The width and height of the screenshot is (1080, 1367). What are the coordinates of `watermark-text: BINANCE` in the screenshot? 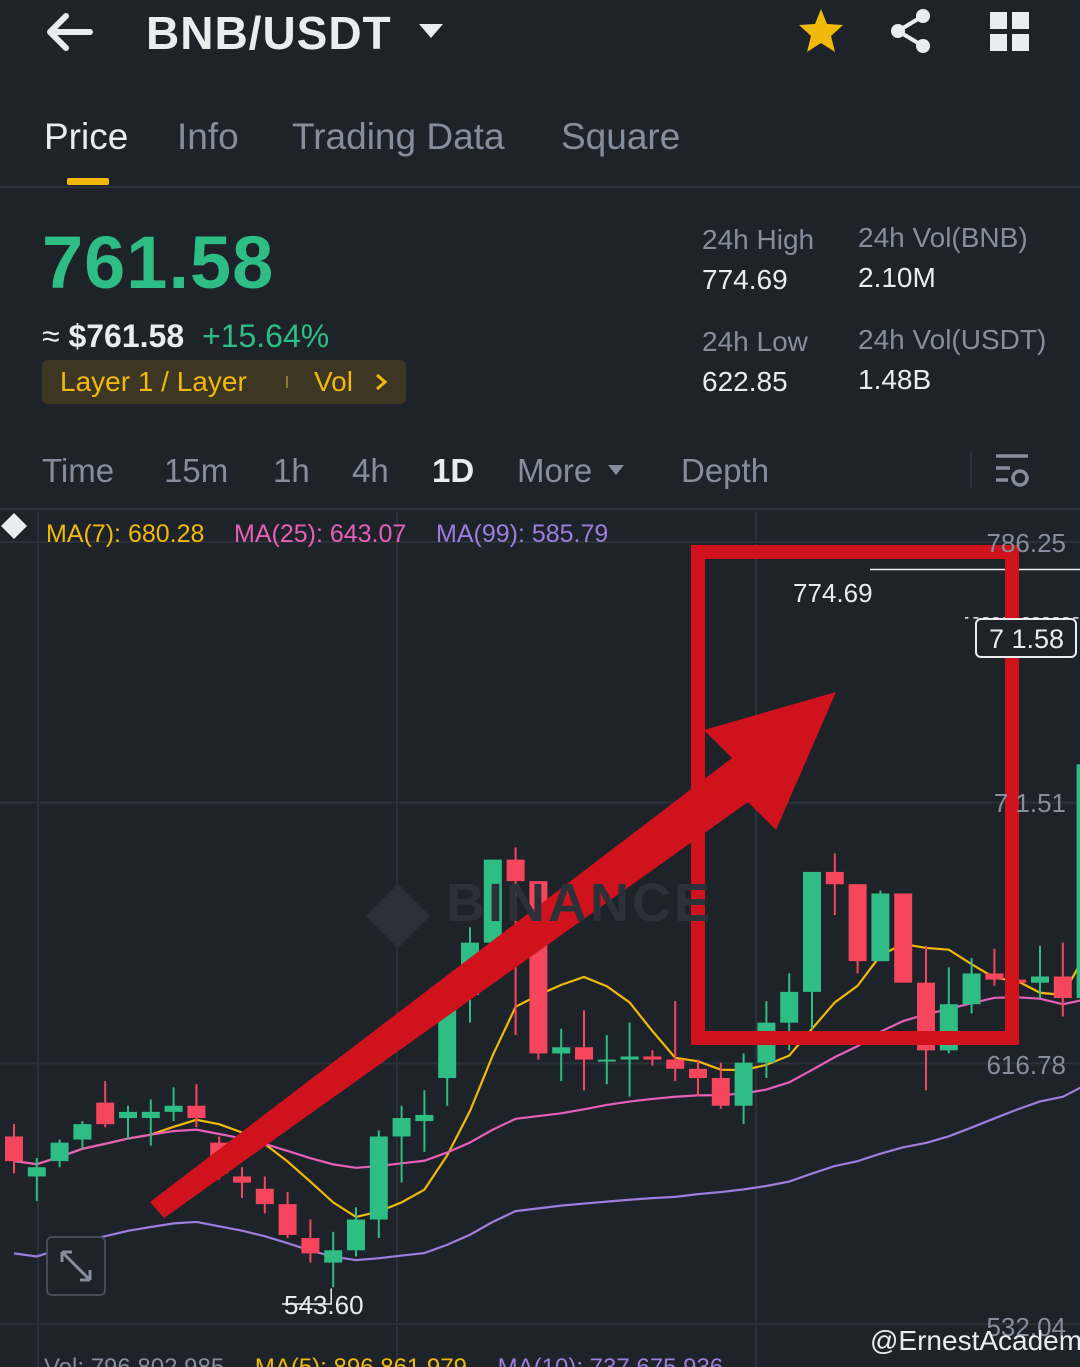 It's located at (580, 903).